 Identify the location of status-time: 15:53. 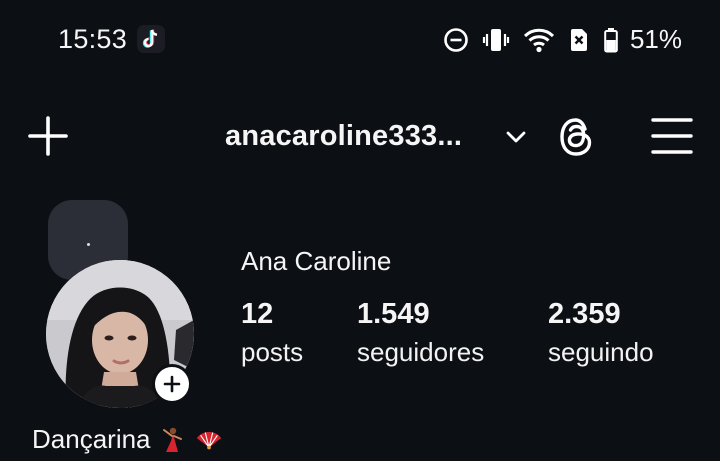
(93, 39).